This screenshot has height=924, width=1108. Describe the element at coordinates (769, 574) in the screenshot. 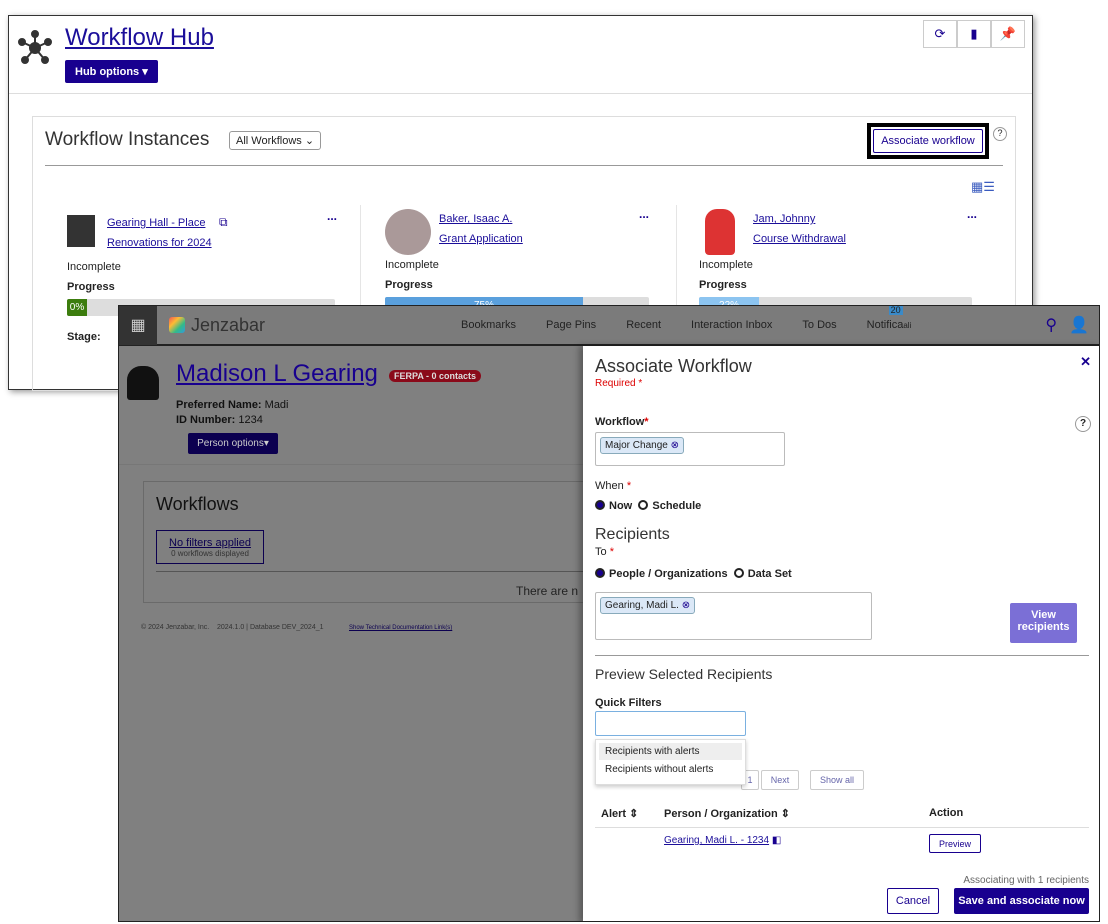

I see `dataset-label: Data Set` at that location.